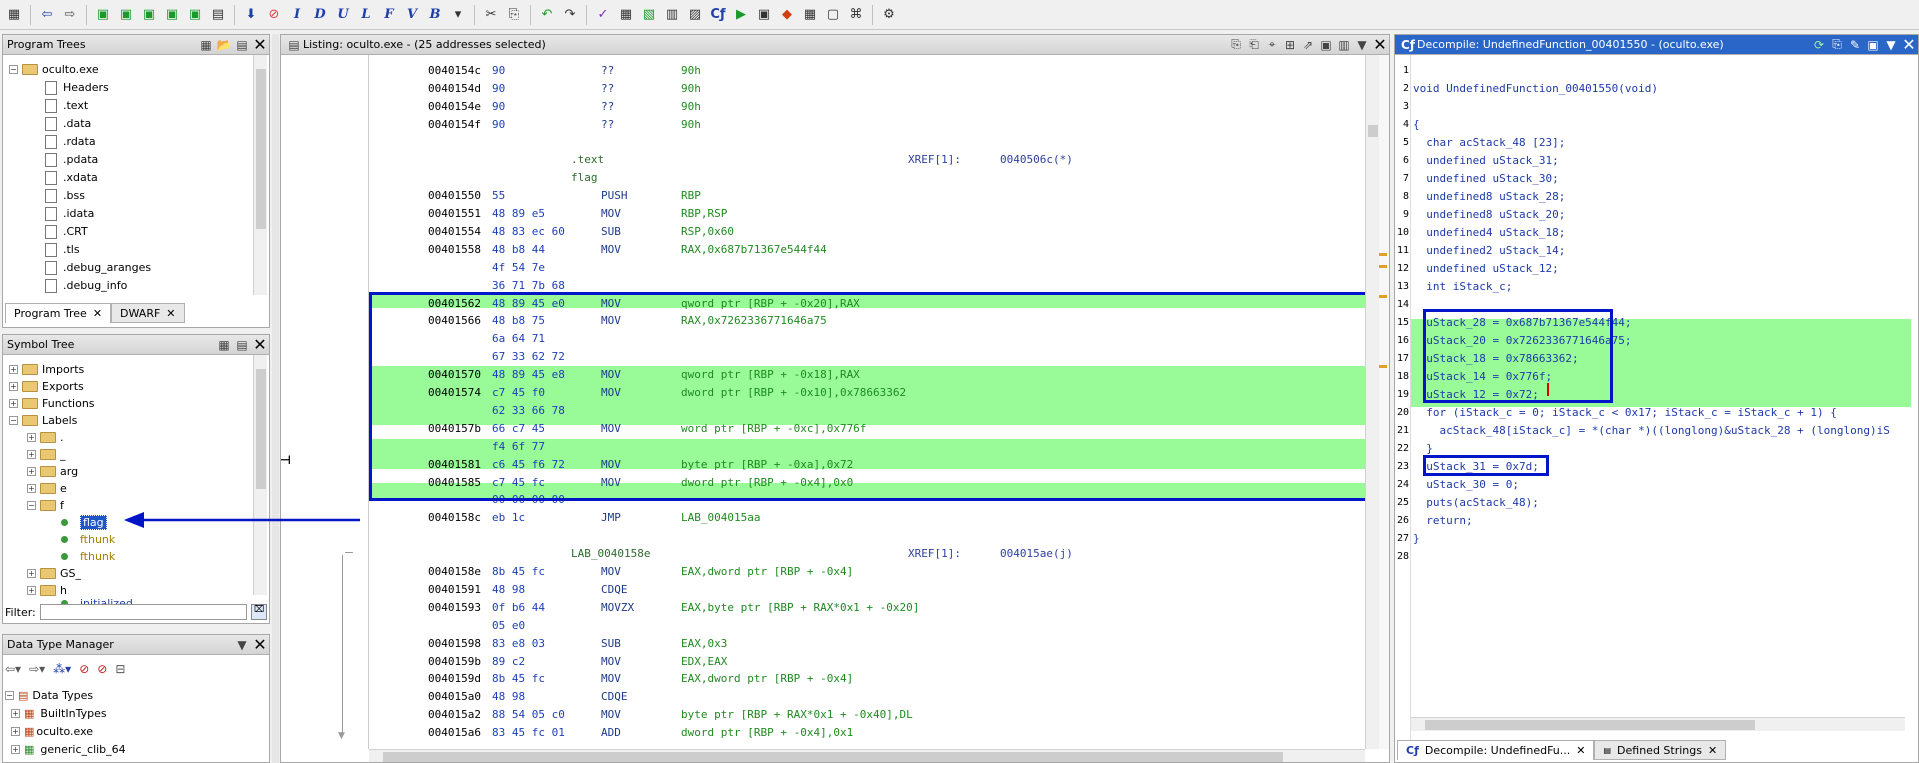  I want to click on snapshot-icon: ▣, so click(1326, 45).